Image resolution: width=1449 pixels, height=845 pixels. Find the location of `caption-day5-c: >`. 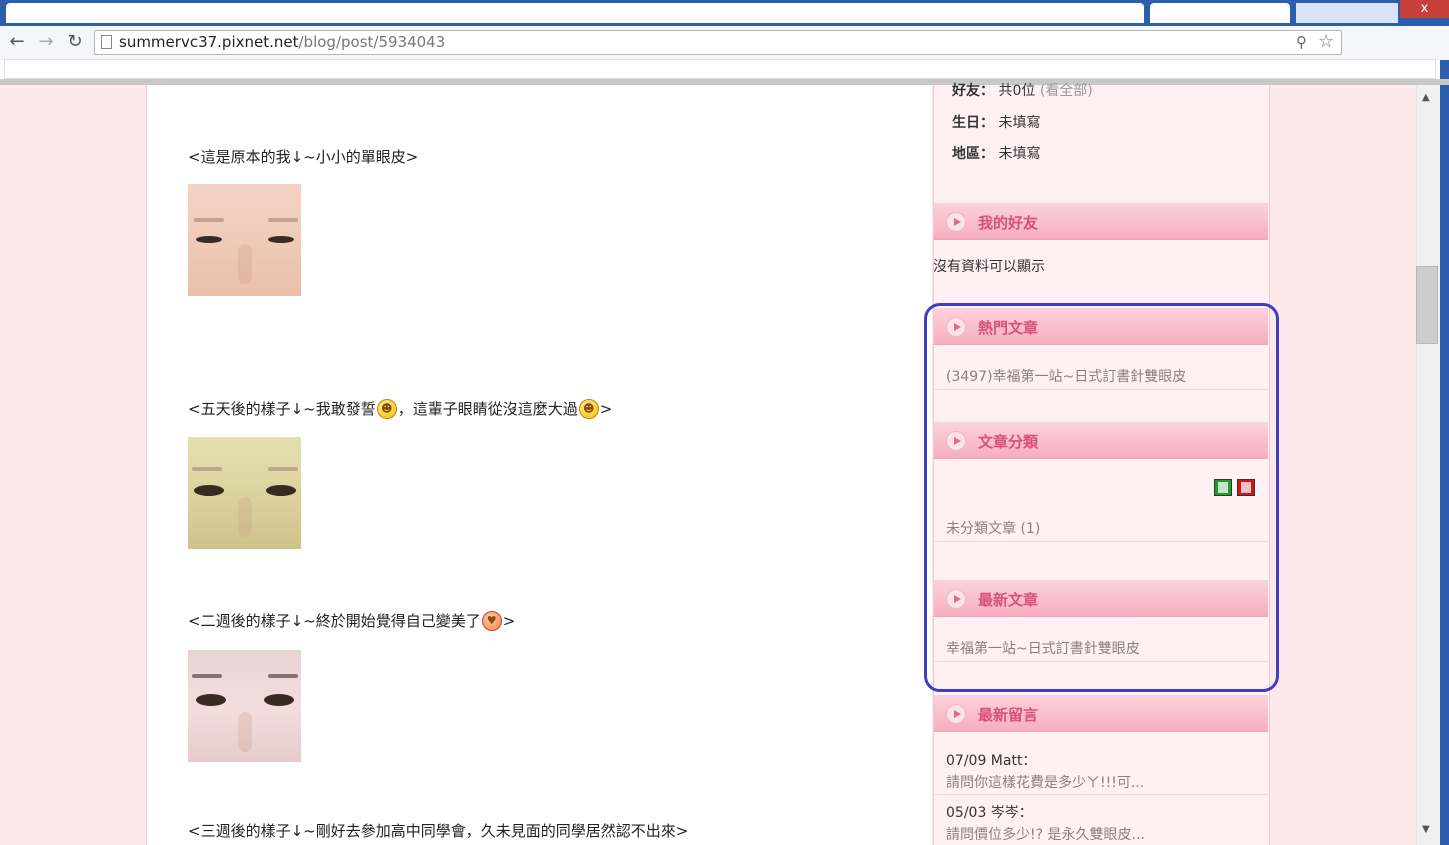

caption-day5-c: > is located at coordinates (606, 409).